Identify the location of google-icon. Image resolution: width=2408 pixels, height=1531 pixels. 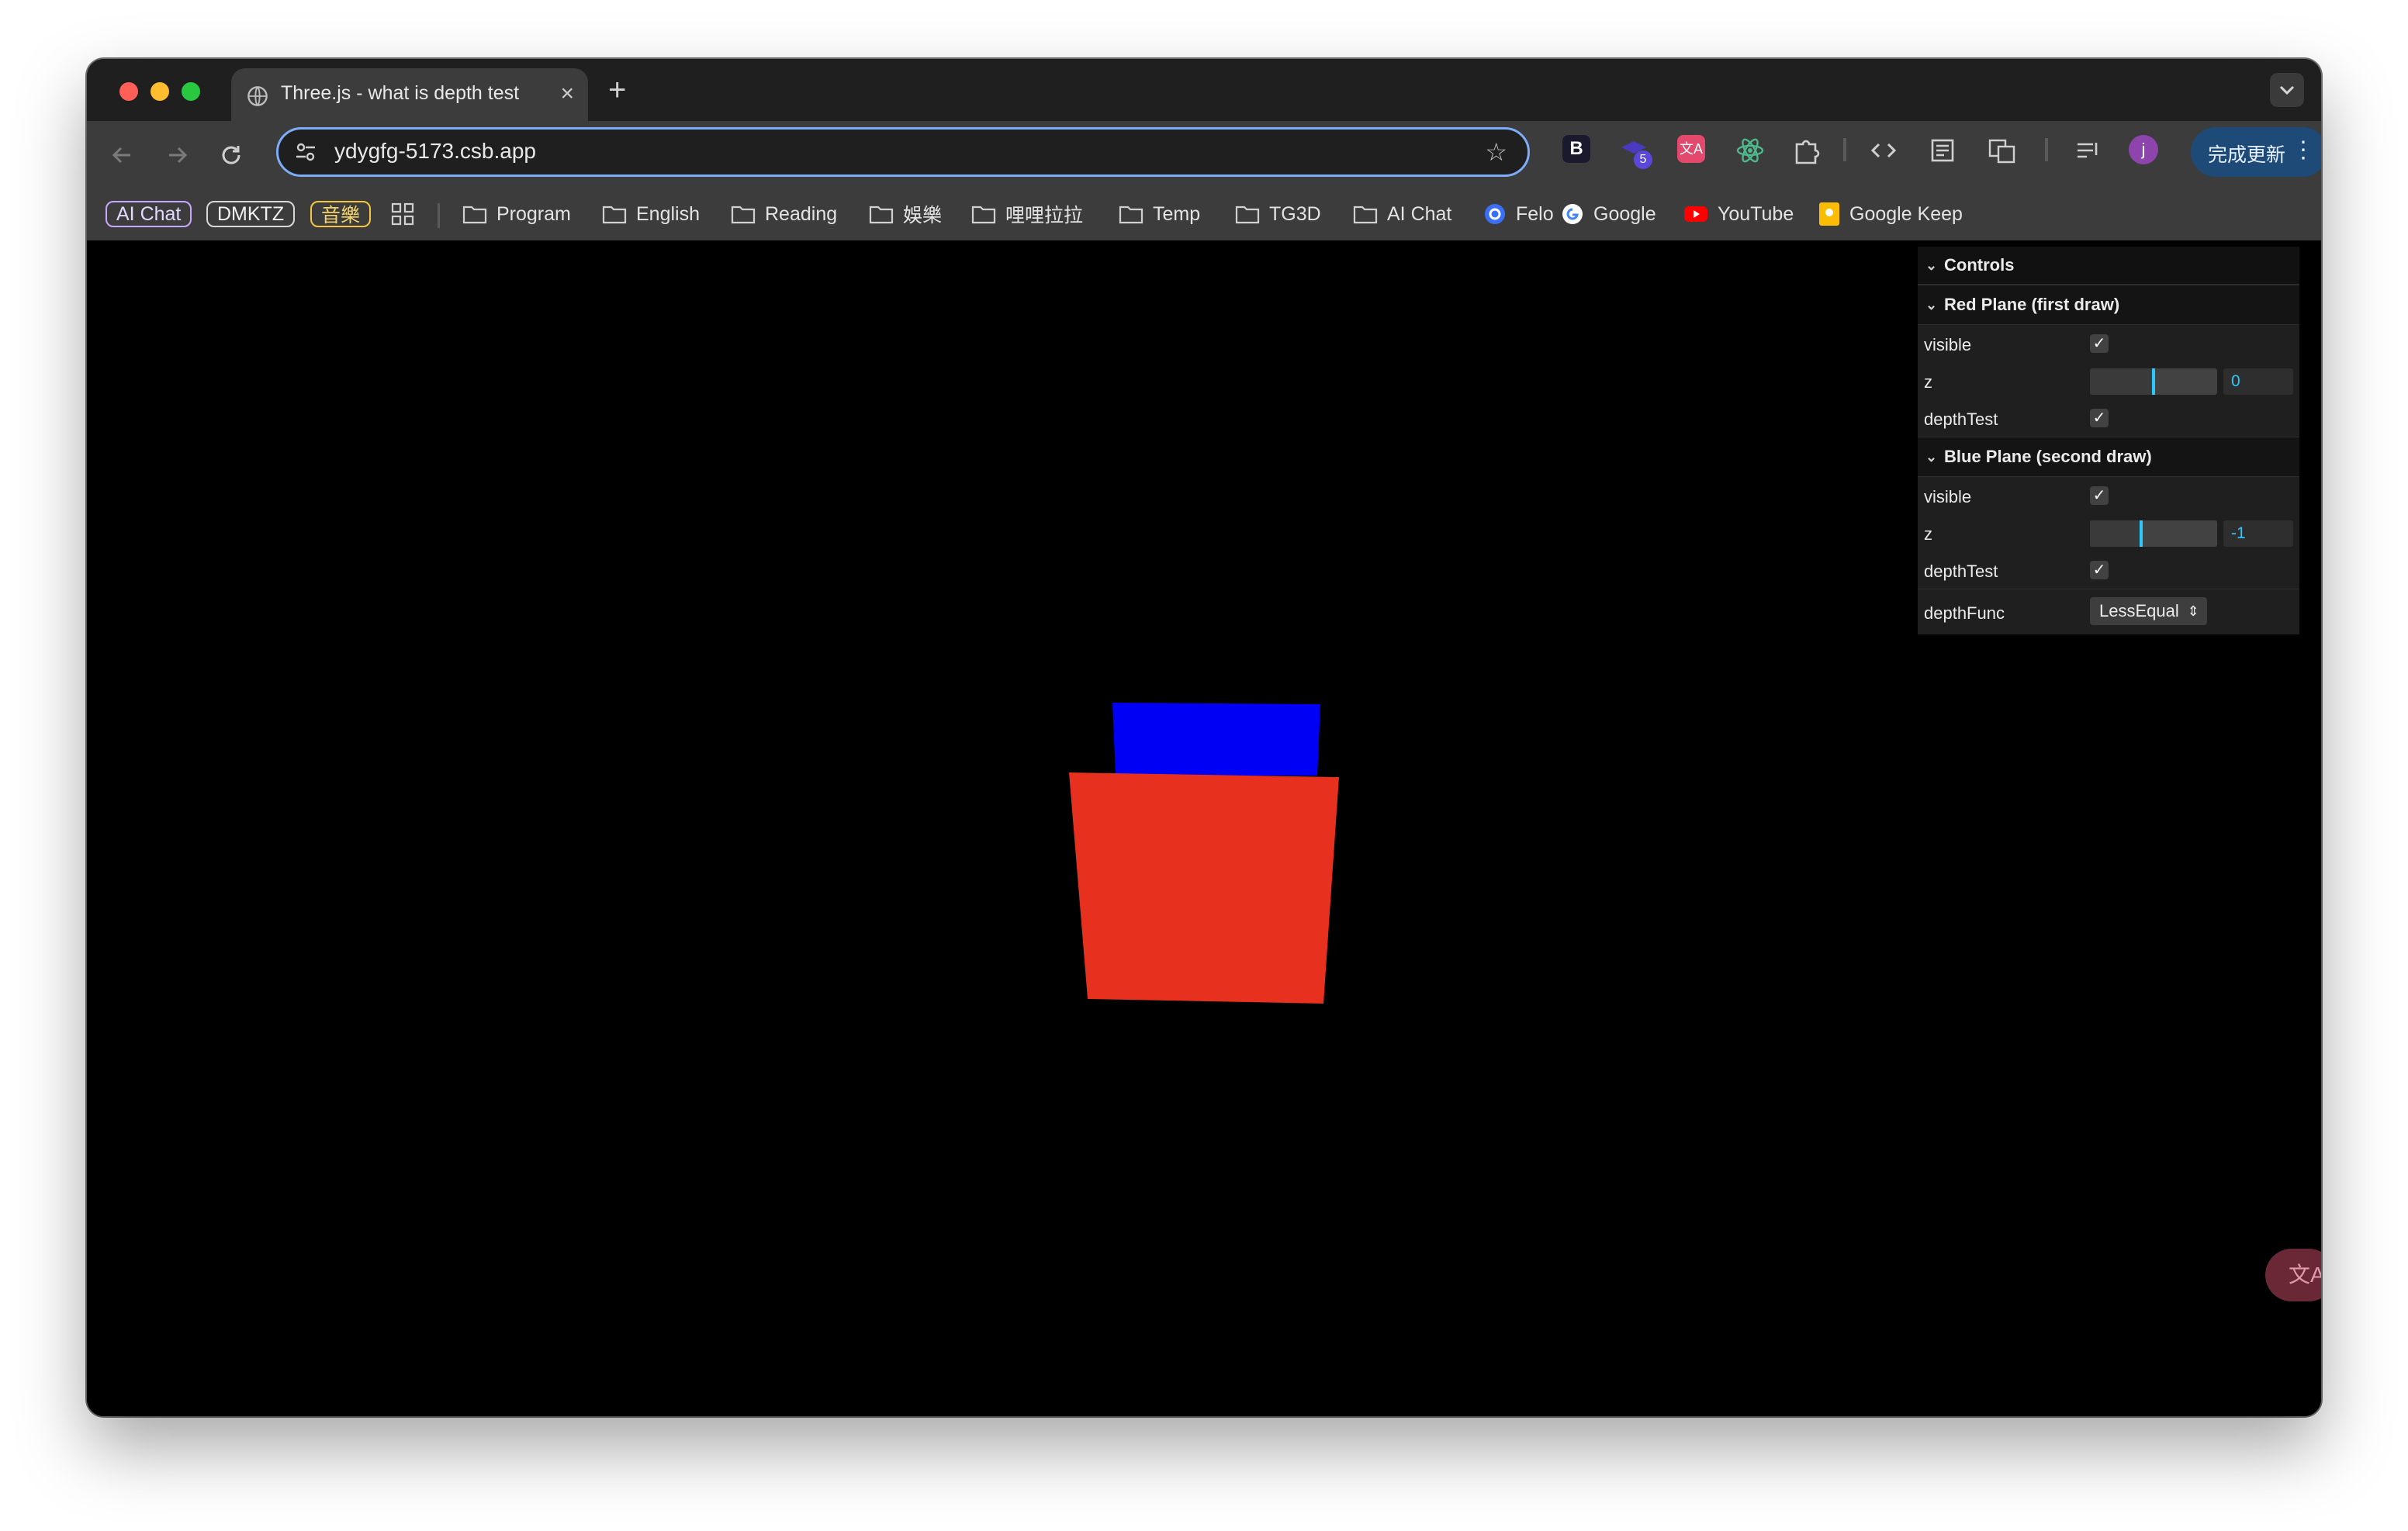
(1572, 214).